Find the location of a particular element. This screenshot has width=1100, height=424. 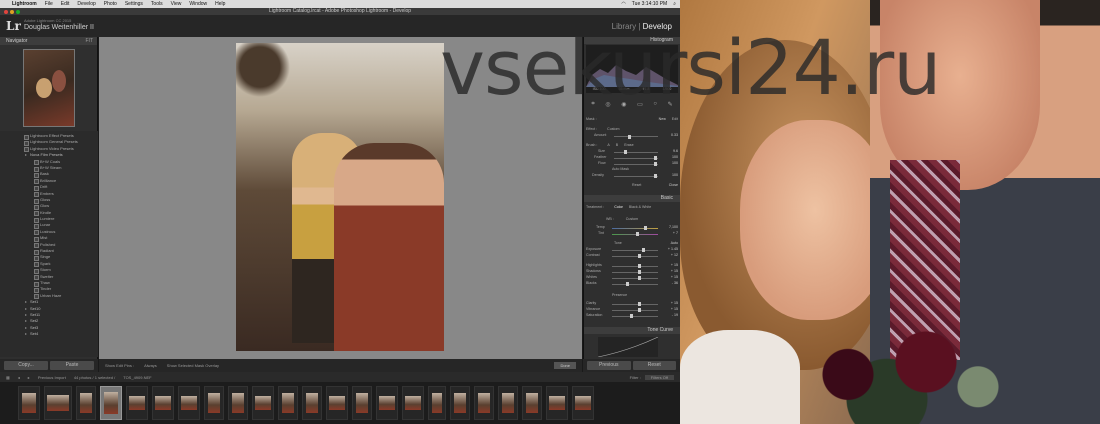

feather-slider-thumb is located at coordinates (655, 158).